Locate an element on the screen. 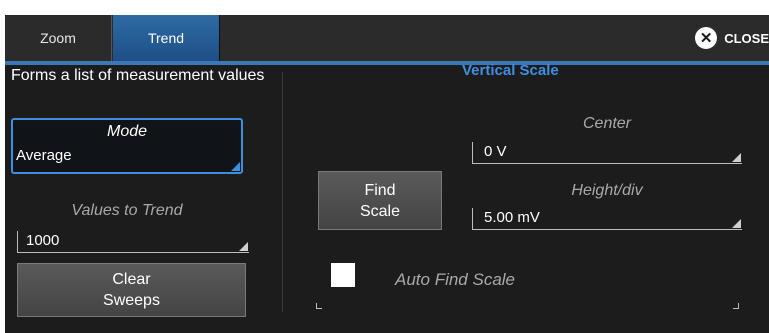 This screenshot has width=769, height=333. auto-find-scale-checkbox is located at coordinates (343, 275).